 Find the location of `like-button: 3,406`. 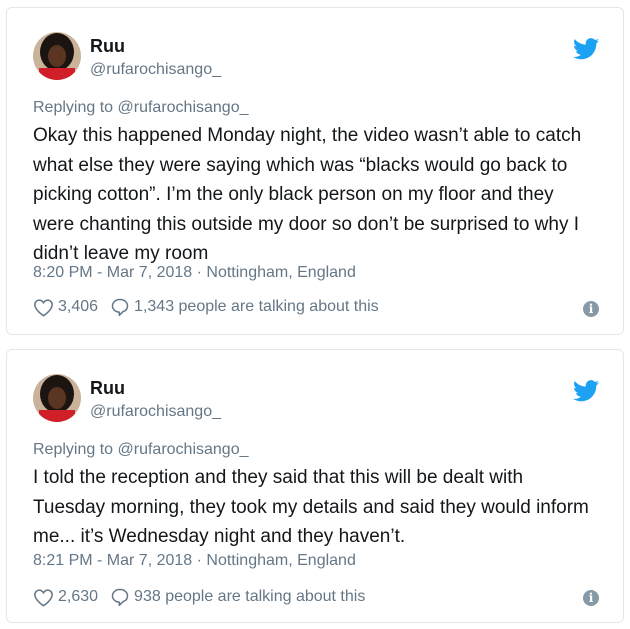

like-button: 3,406 is located at coordinates (65, 307).